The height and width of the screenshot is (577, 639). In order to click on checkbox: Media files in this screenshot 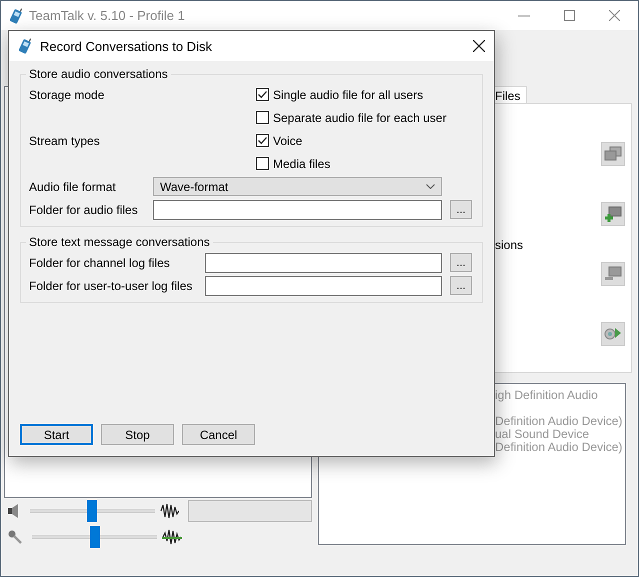, I will do `click(293, 163)`.